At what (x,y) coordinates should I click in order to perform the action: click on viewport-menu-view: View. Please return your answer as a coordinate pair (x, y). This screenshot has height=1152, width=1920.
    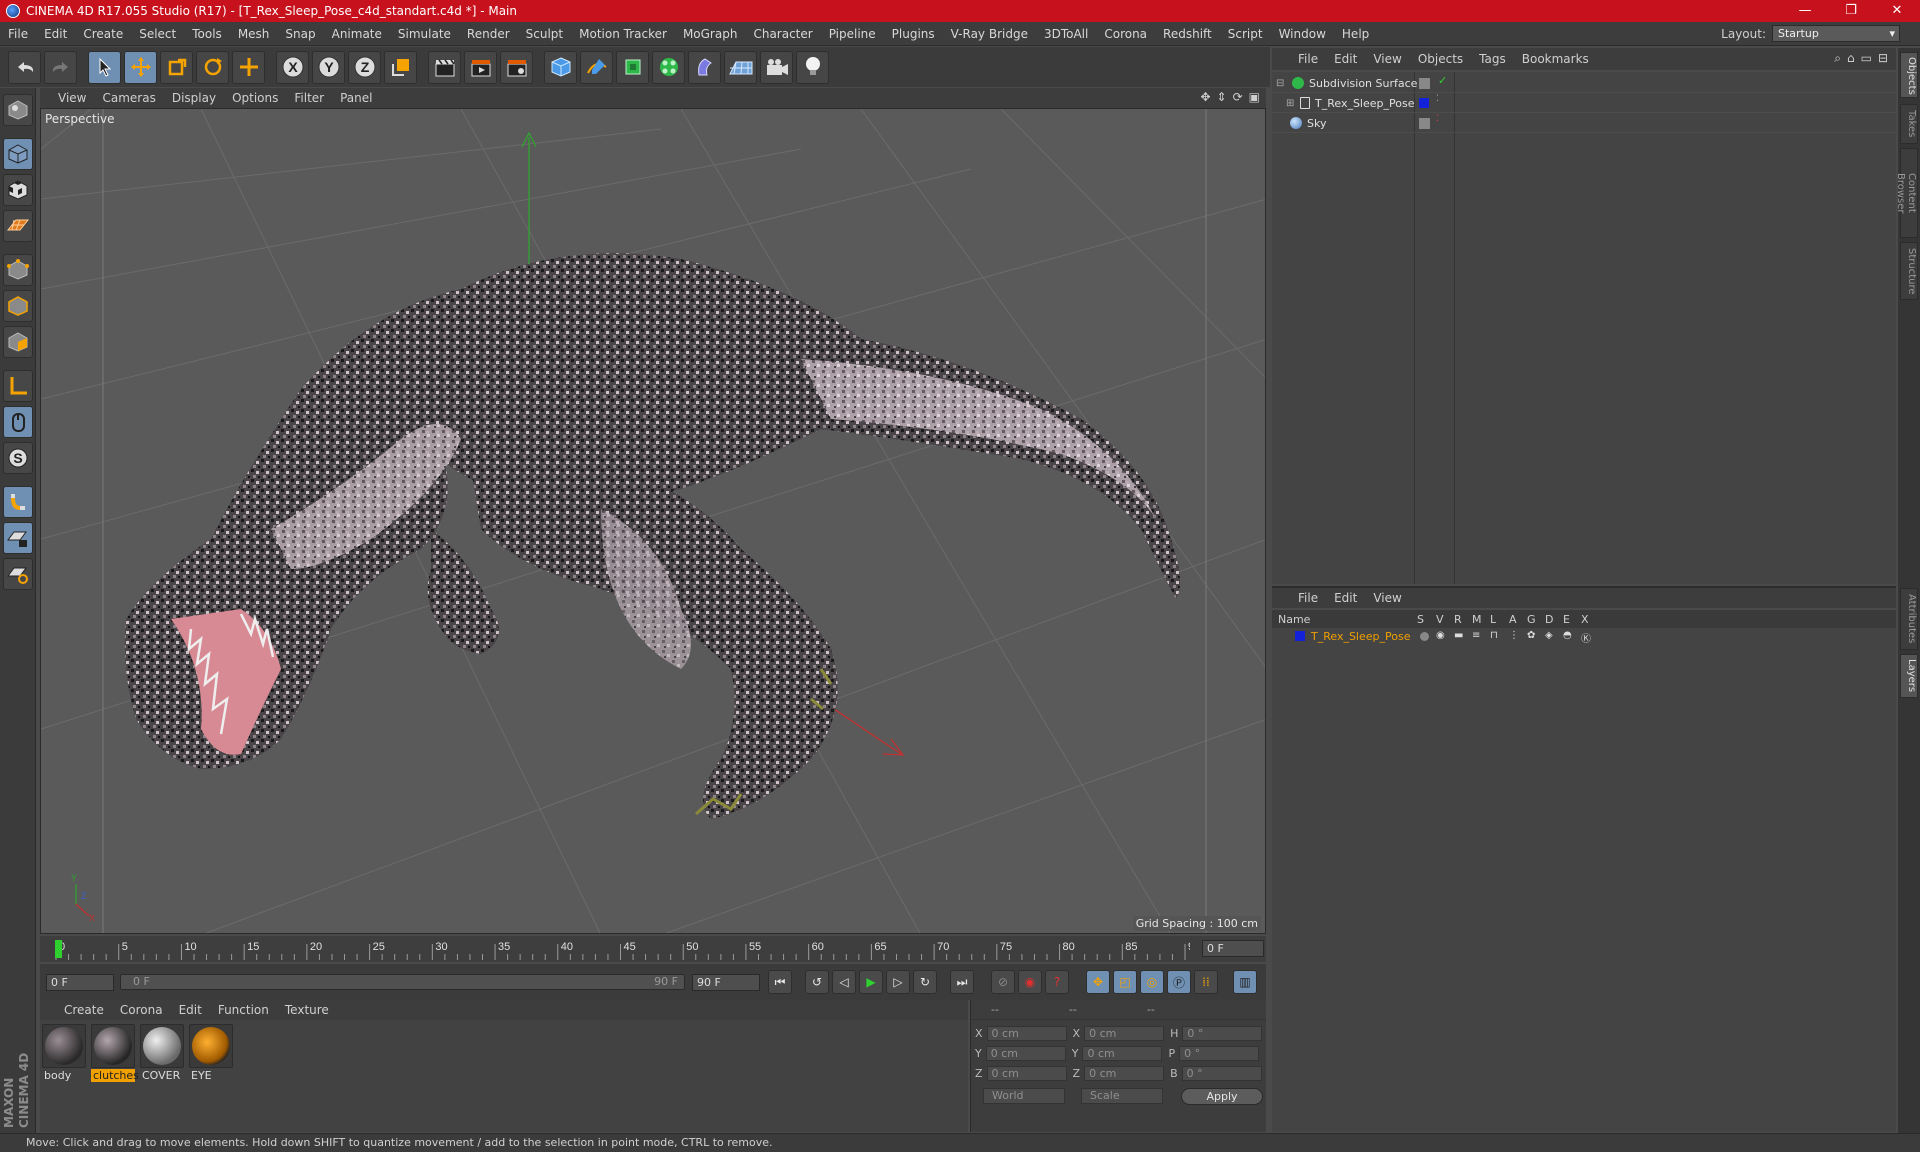
    Looking at the image, I should click on (72, 98).